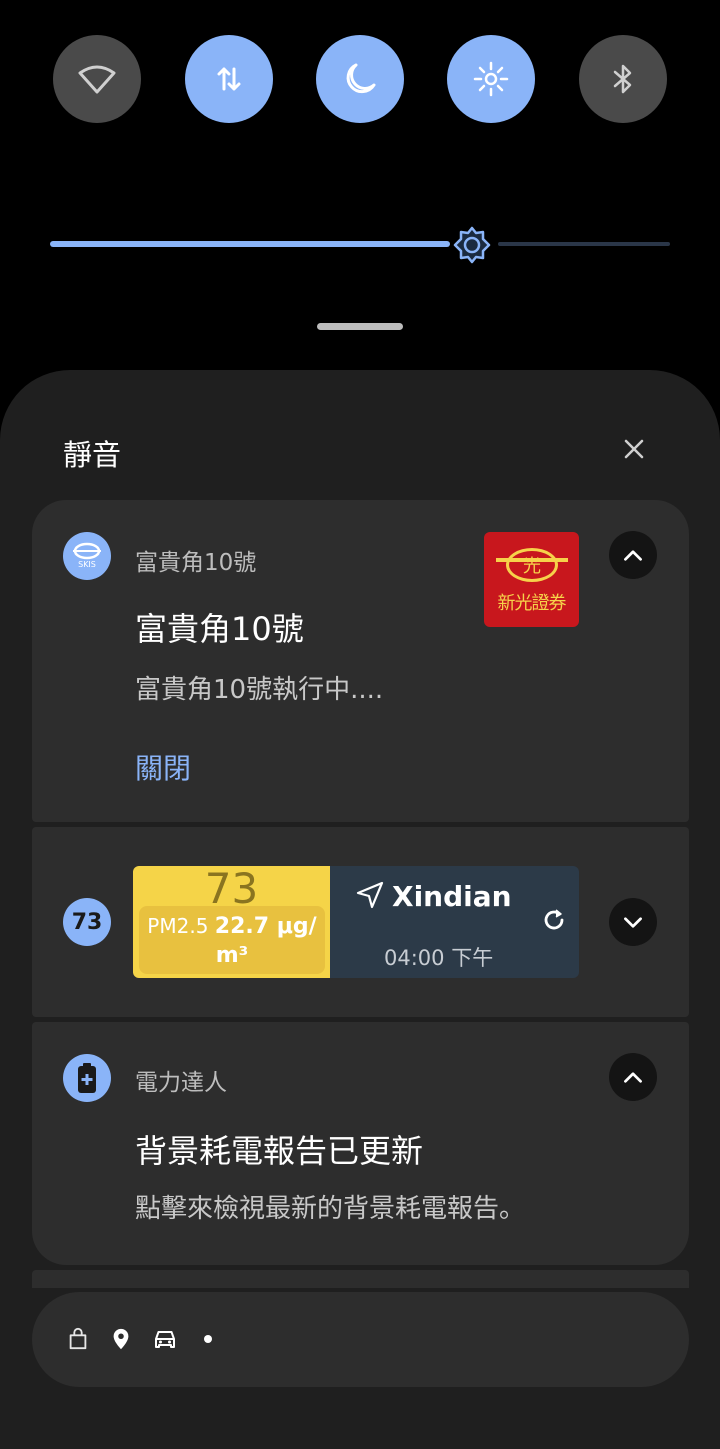 Image resolution: width=720 pixels, height=1449 pixels. What do you see at coordinates (208, 1339) in the screenshot?
I see `dot-icon` at bounding box center [208, 1339].